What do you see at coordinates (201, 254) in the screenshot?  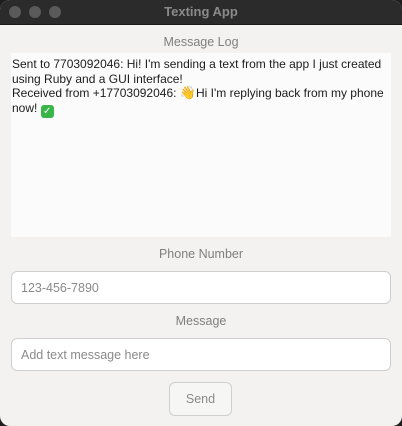 I see `phone-number-label: Phone Number` at bounding box center [201, 254].